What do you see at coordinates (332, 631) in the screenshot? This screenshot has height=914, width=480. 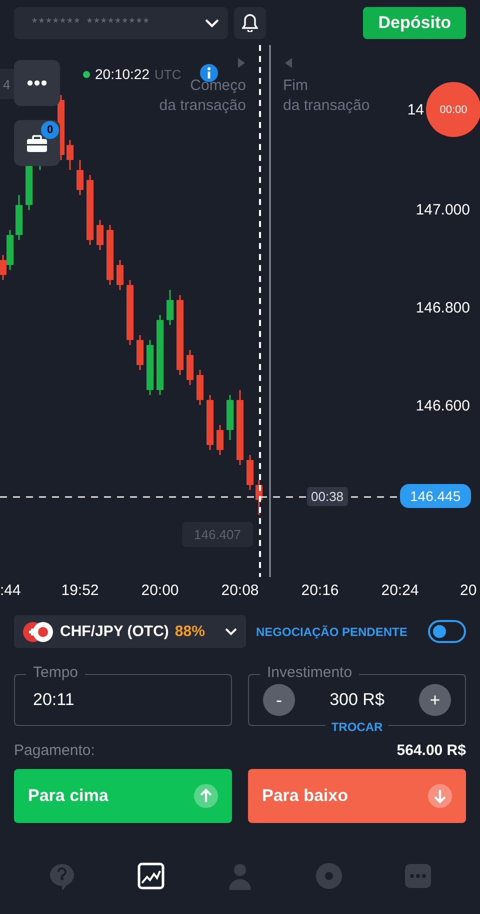 I see `pending-trade-label: NEGOCIAÇÃO PENDENTE` at bounding box center [332, 631].